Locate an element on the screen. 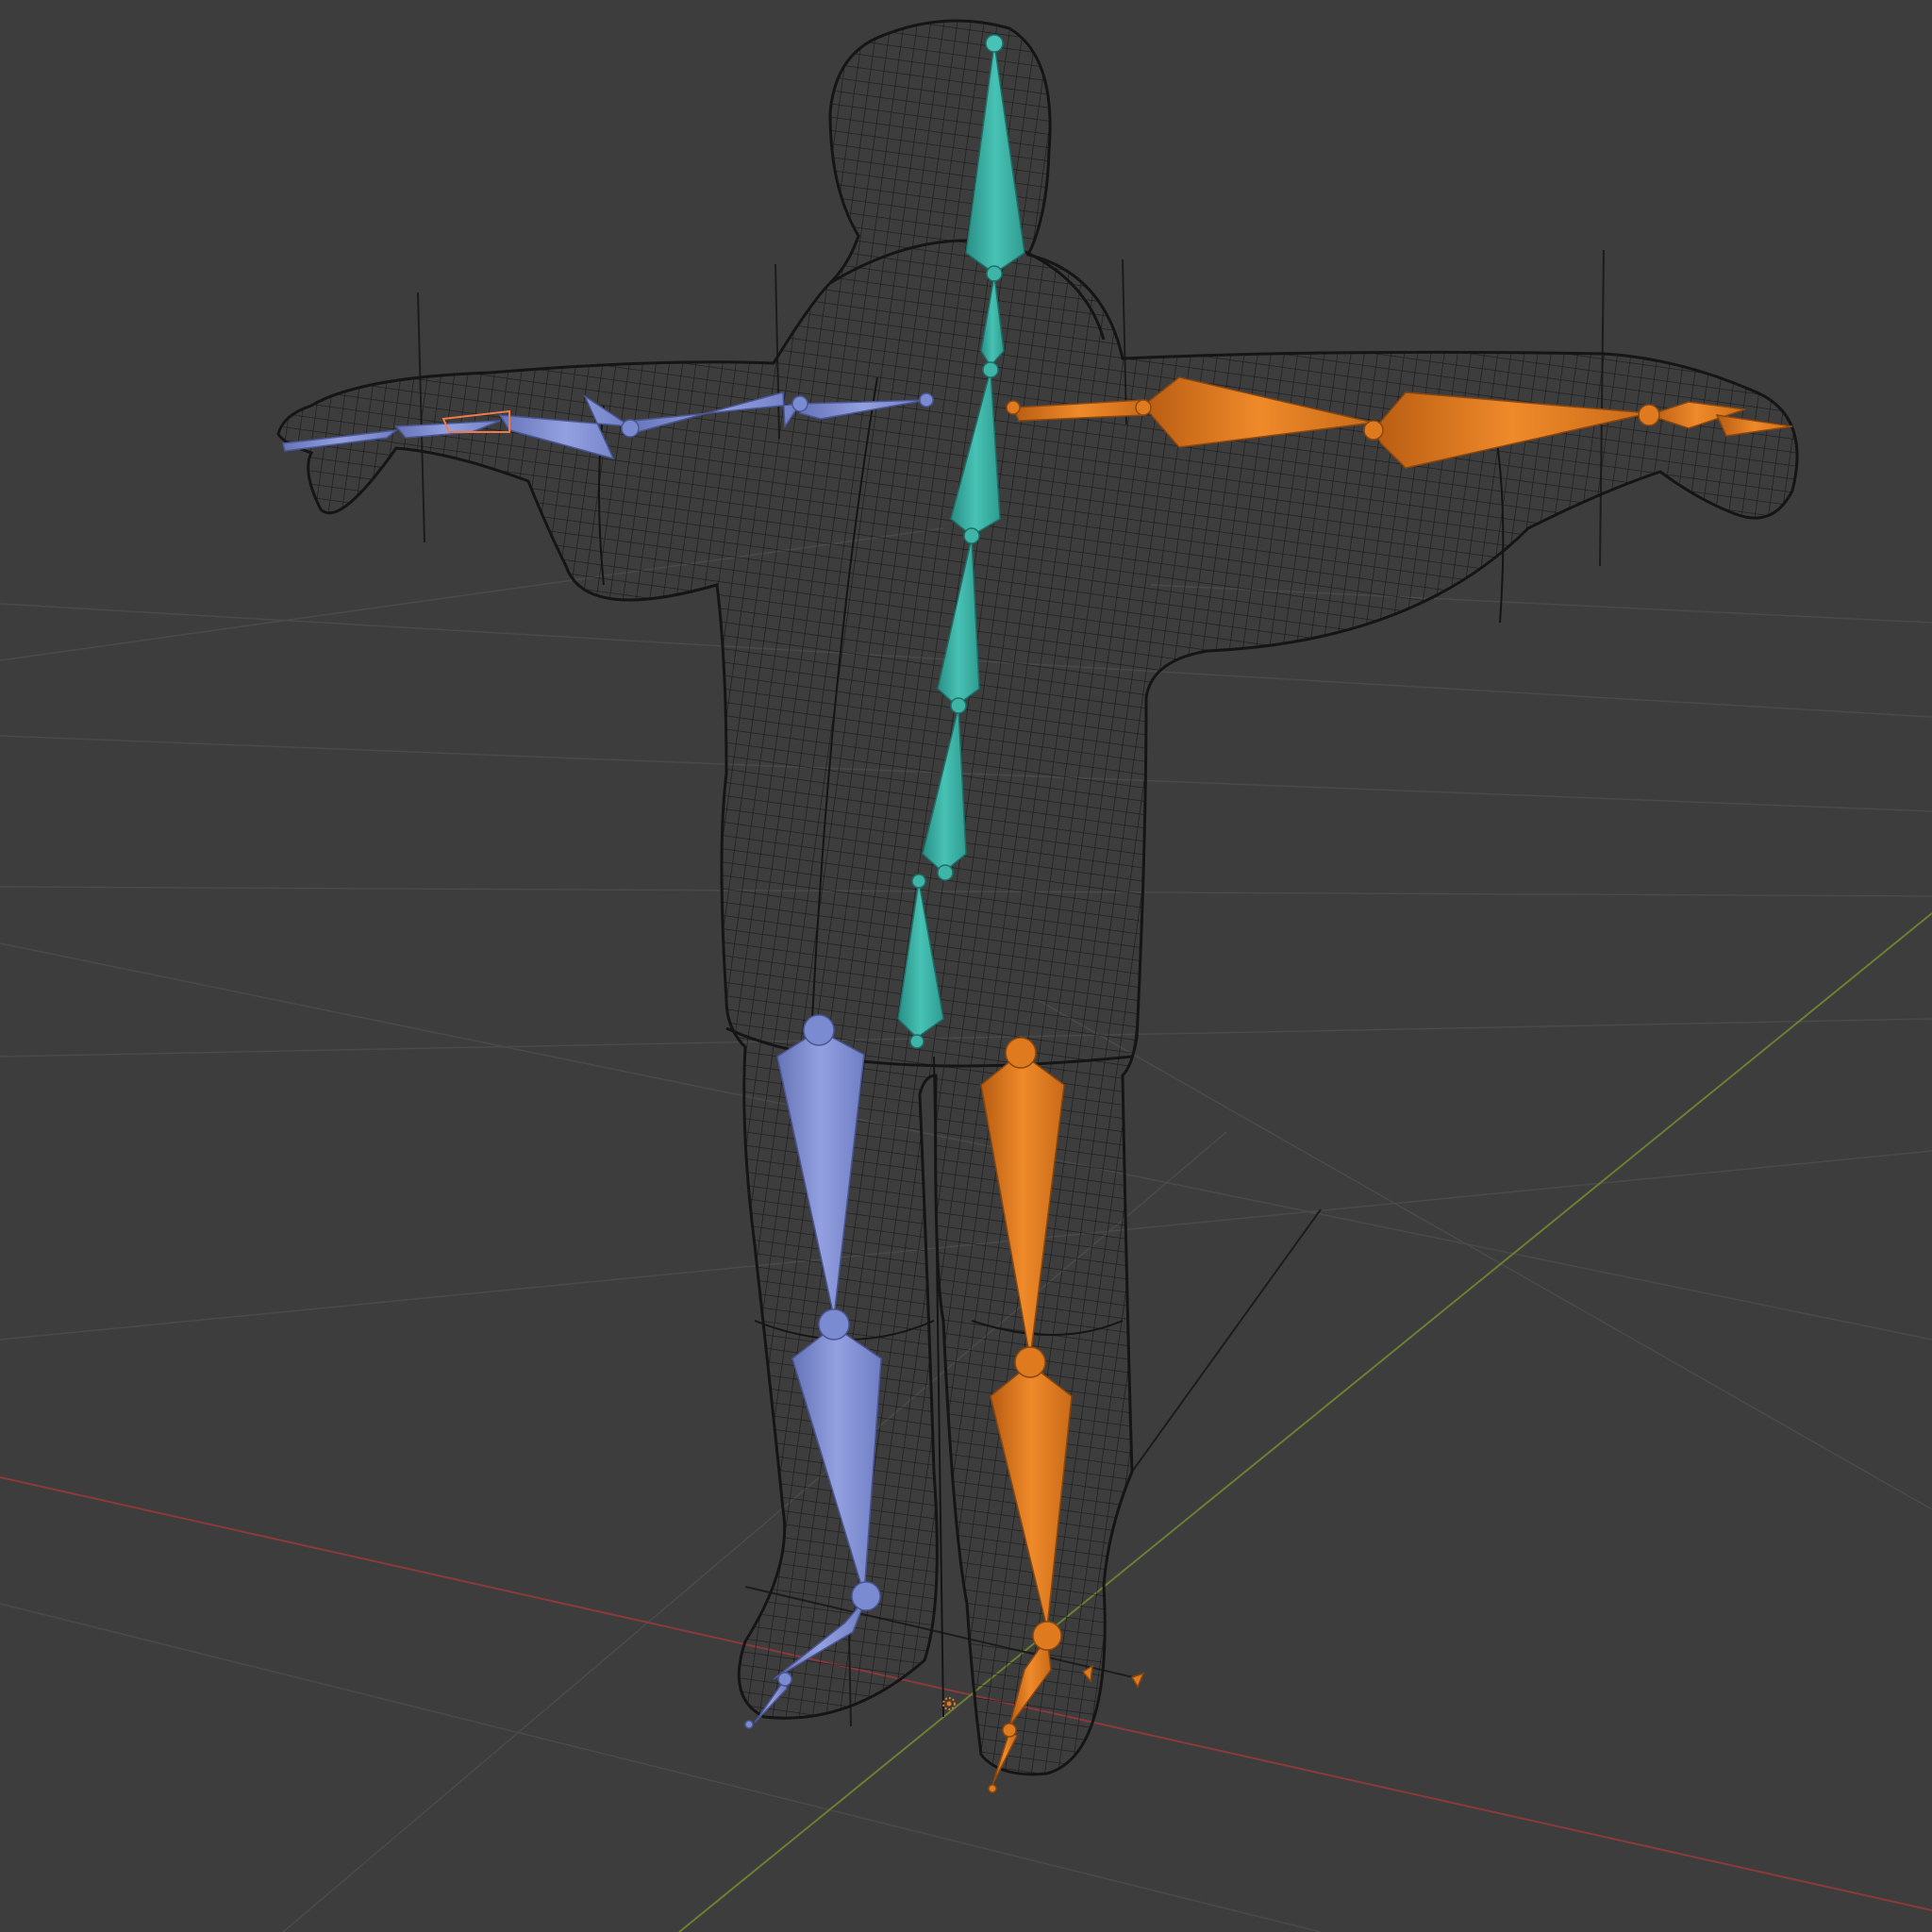  joint-left-toe is located at coordinates (784, 1679).